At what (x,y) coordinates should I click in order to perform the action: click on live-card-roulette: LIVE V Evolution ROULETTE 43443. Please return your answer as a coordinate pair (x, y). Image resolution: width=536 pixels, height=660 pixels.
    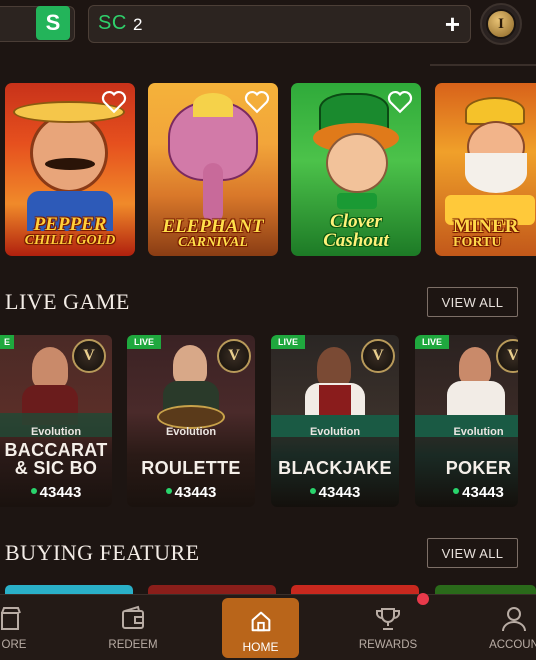
    Looking at the image, I should click on (191, 421).